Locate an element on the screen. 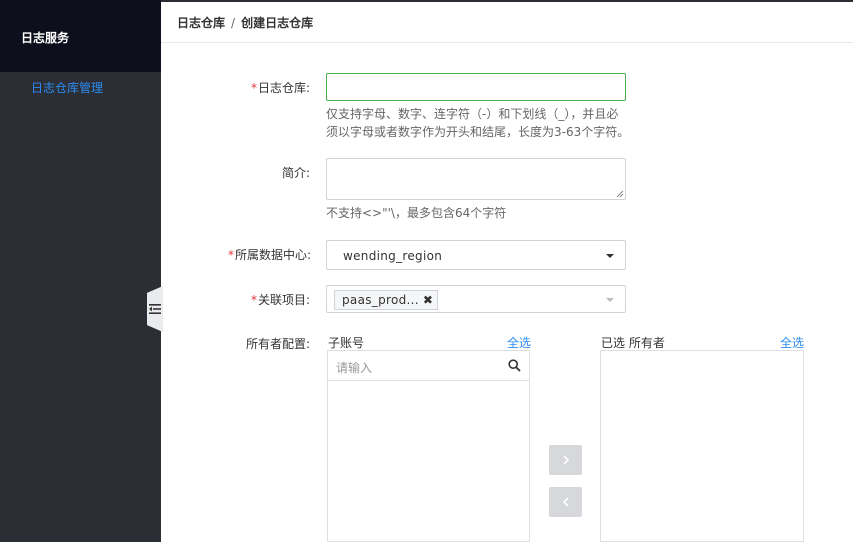 The width and height of the screenshot is (853, 542). repo-name-label-text: 日志仓库: is located at coordinates (284, 88).